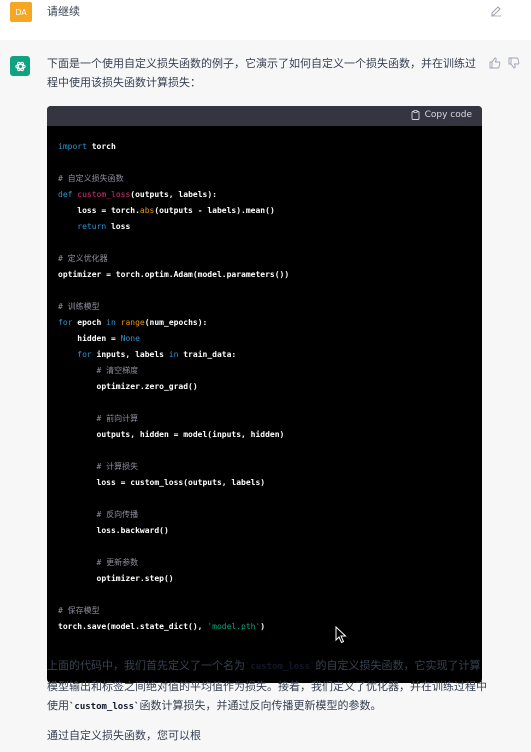 The width and height of the screenshot is (531, 752). Describe the element at coordinates (341, 635) in the screenshot. I see `mouse-cursor-icon` at that location.